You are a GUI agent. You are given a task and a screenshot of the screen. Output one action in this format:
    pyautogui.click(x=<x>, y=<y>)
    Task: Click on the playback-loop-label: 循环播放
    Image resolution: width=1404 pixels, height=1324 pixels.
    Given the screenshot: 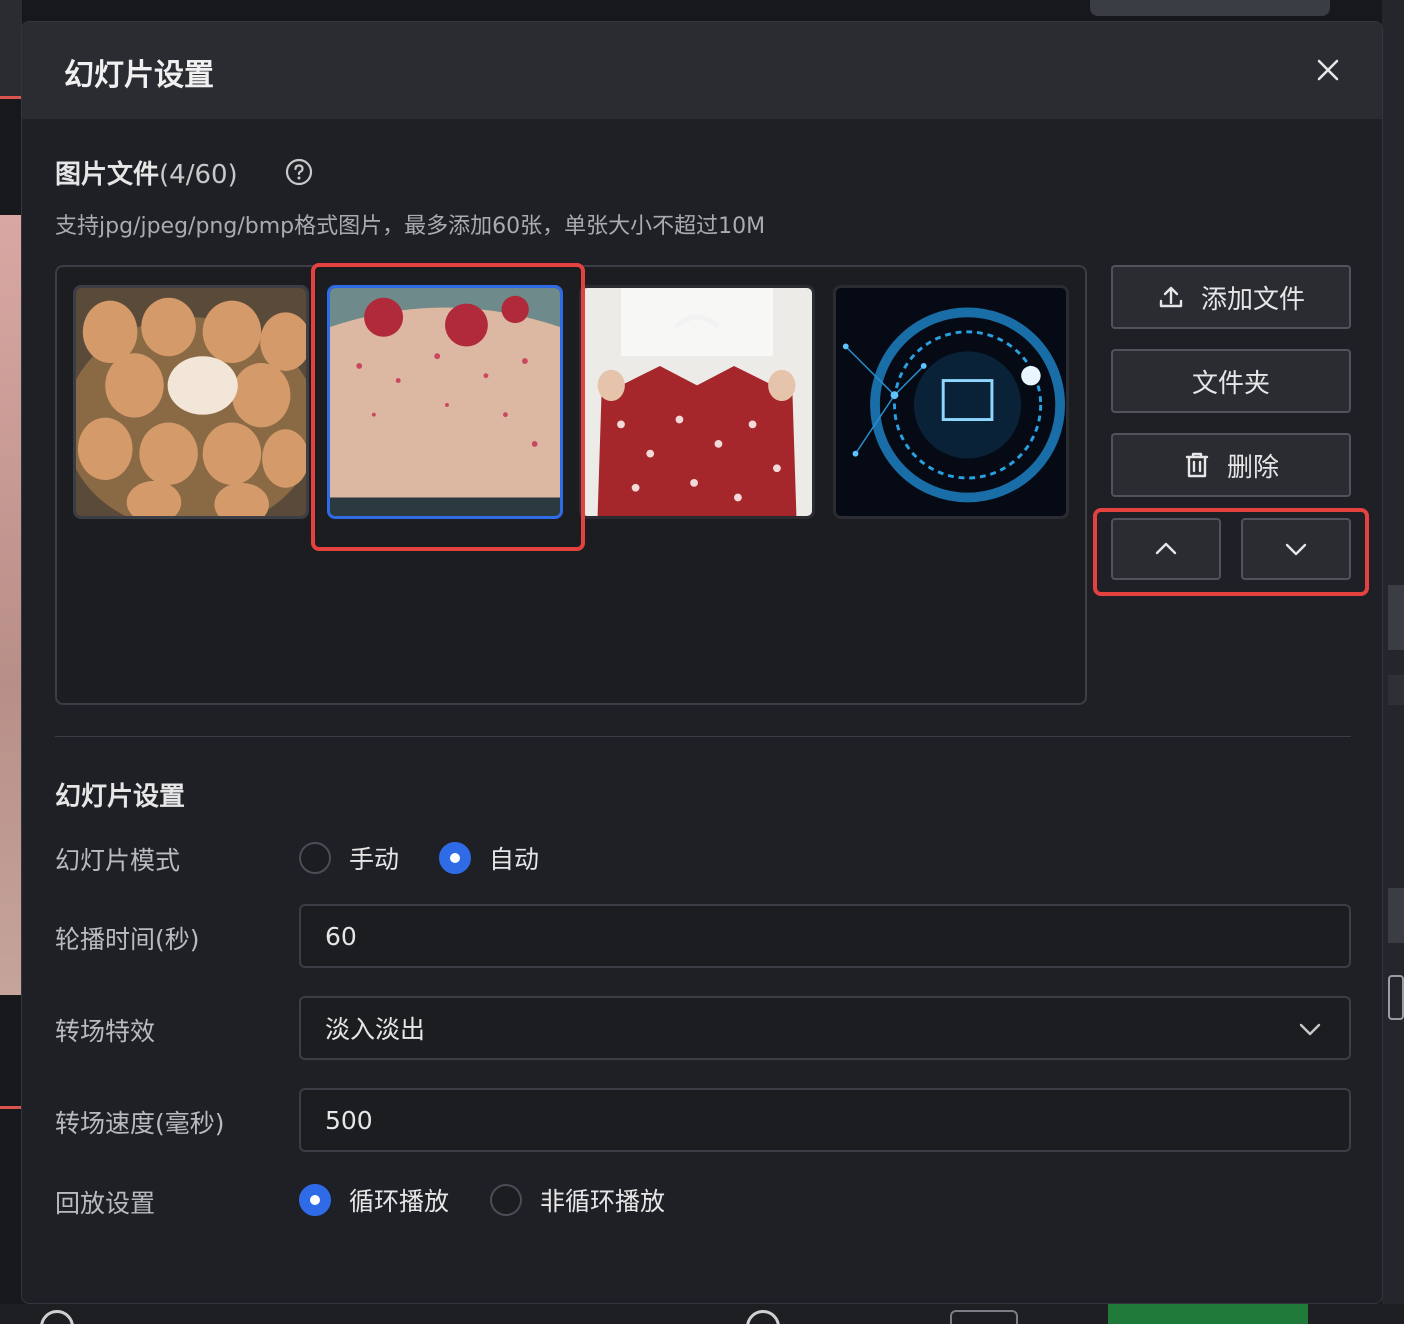 What is the action you would take?
    pyautogui.click(x=399, y=1201)
    